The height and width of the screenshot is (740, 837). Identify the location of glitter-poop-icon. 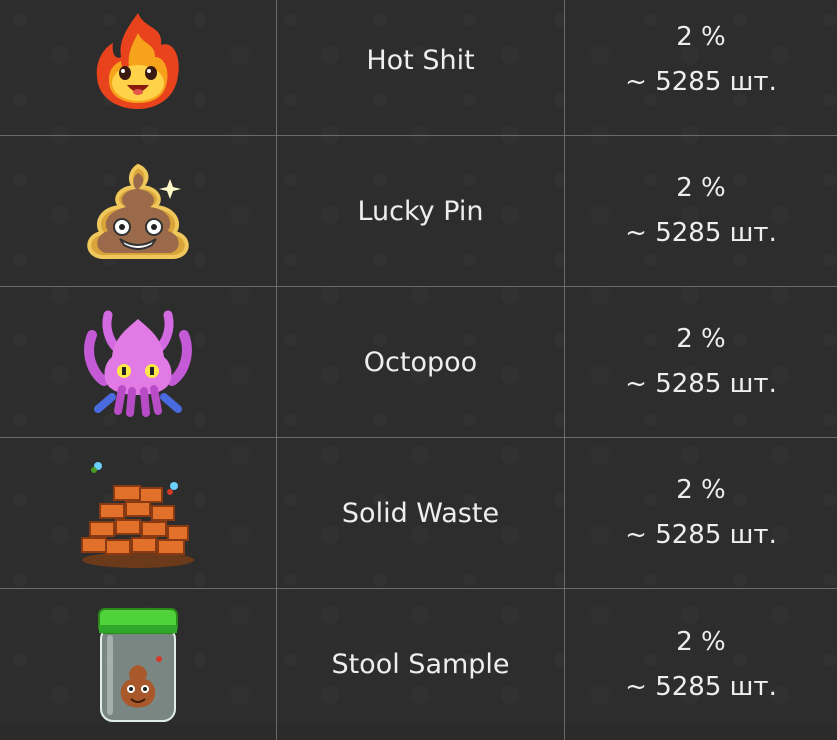
(138, 211).